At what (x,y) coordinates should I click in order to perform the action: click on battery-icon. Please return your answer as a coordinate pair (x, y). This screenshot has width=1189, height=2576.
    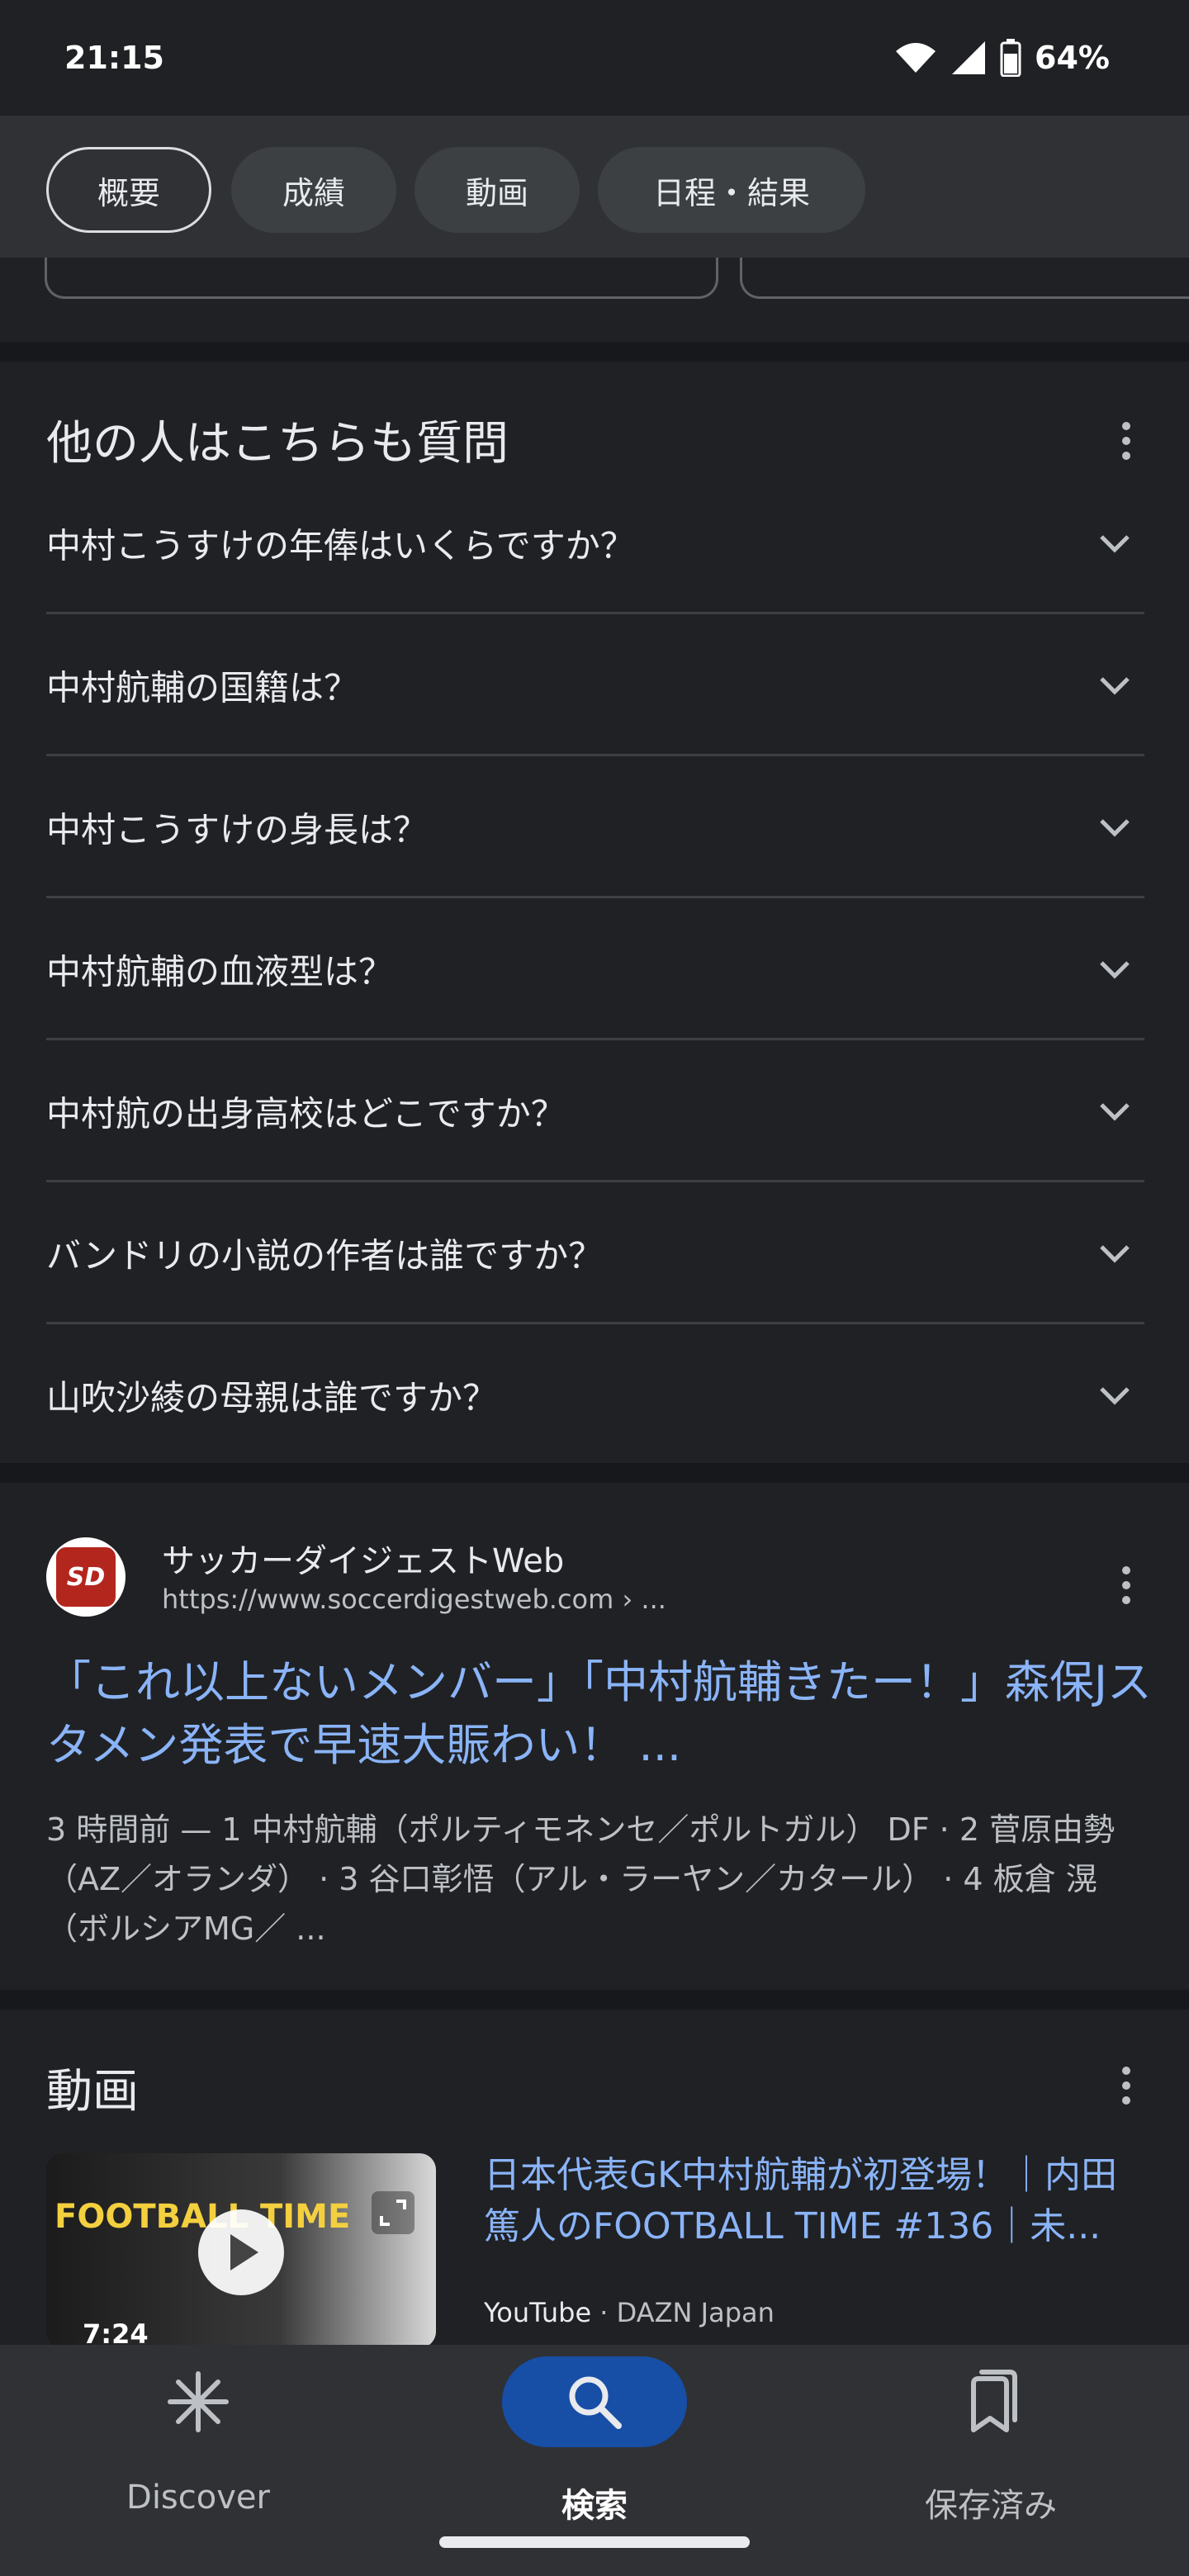
    Looking at the image, I should click on (1010, 58).